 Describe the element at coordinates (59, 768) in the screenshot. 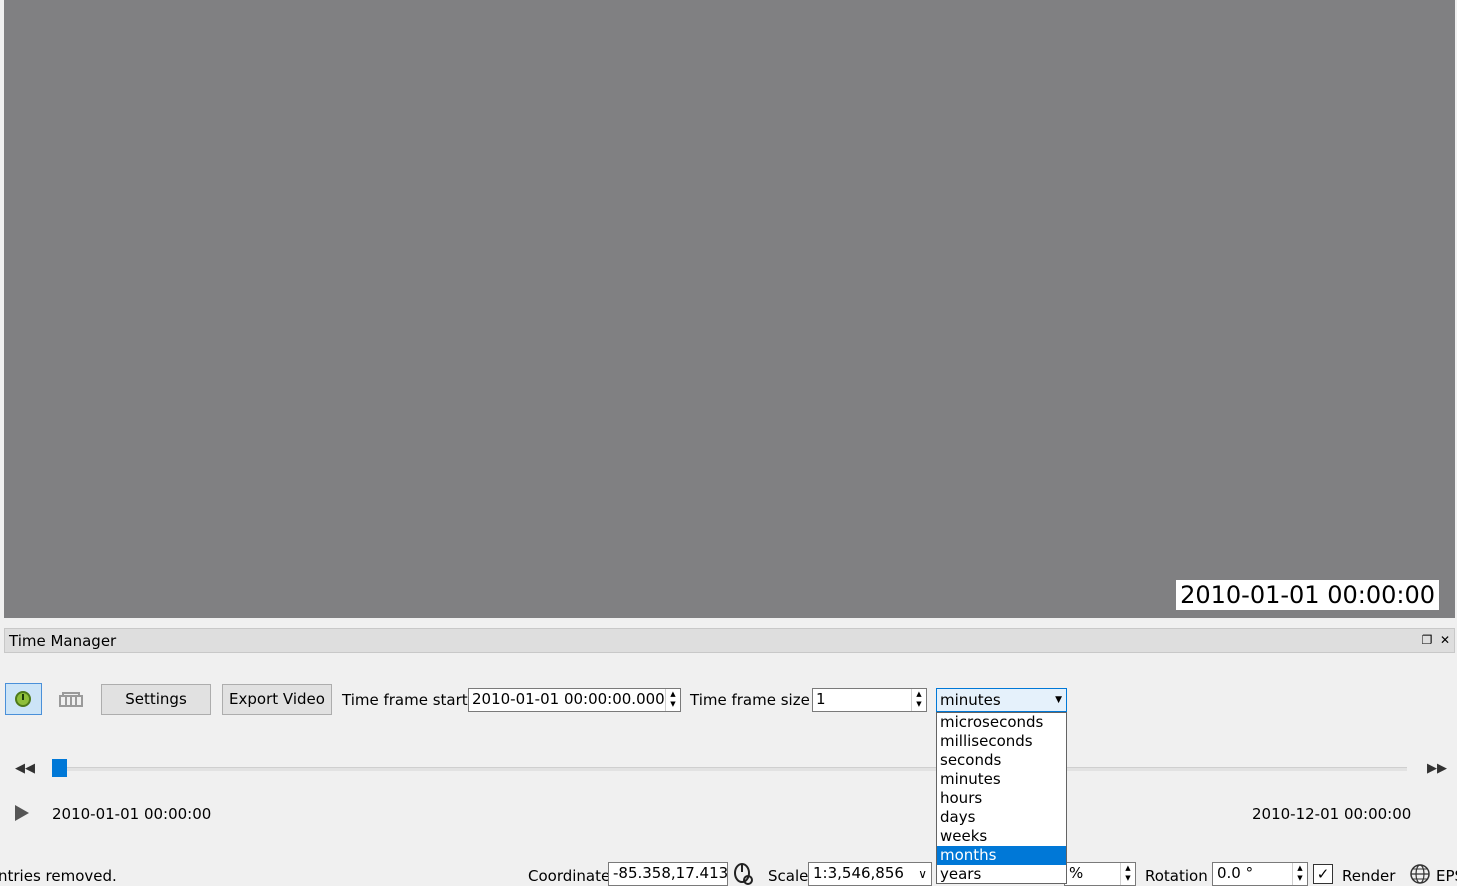

I see `timeline-slider-handle` at that location.